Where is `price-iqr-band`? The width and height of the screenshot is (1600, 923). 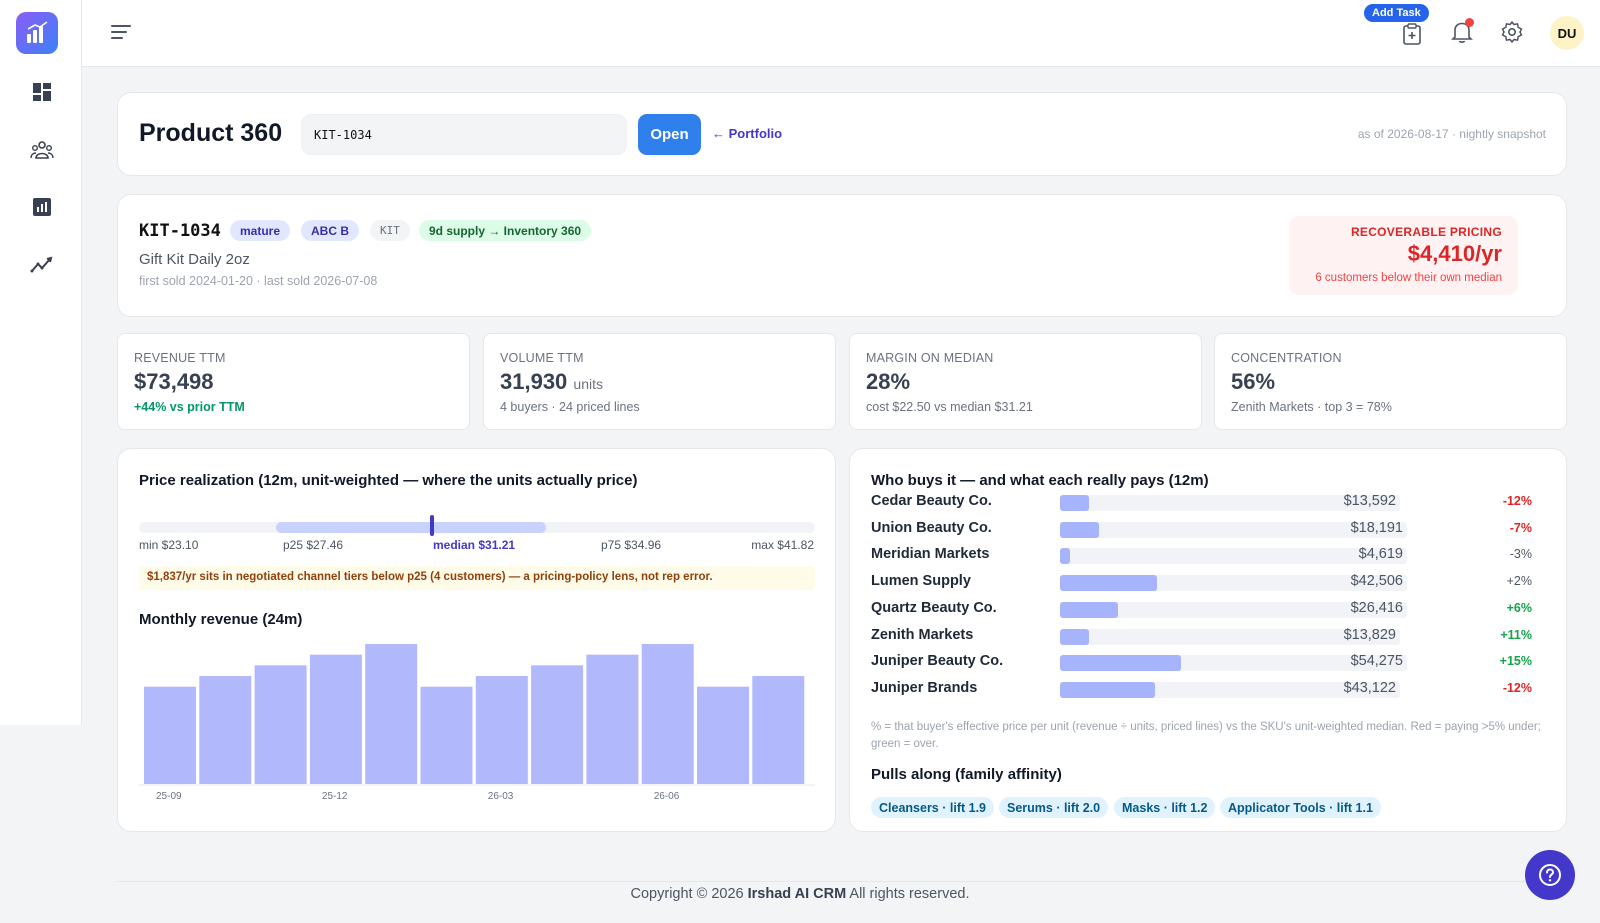 price-iqr-band is located at coordinates (411, 527).